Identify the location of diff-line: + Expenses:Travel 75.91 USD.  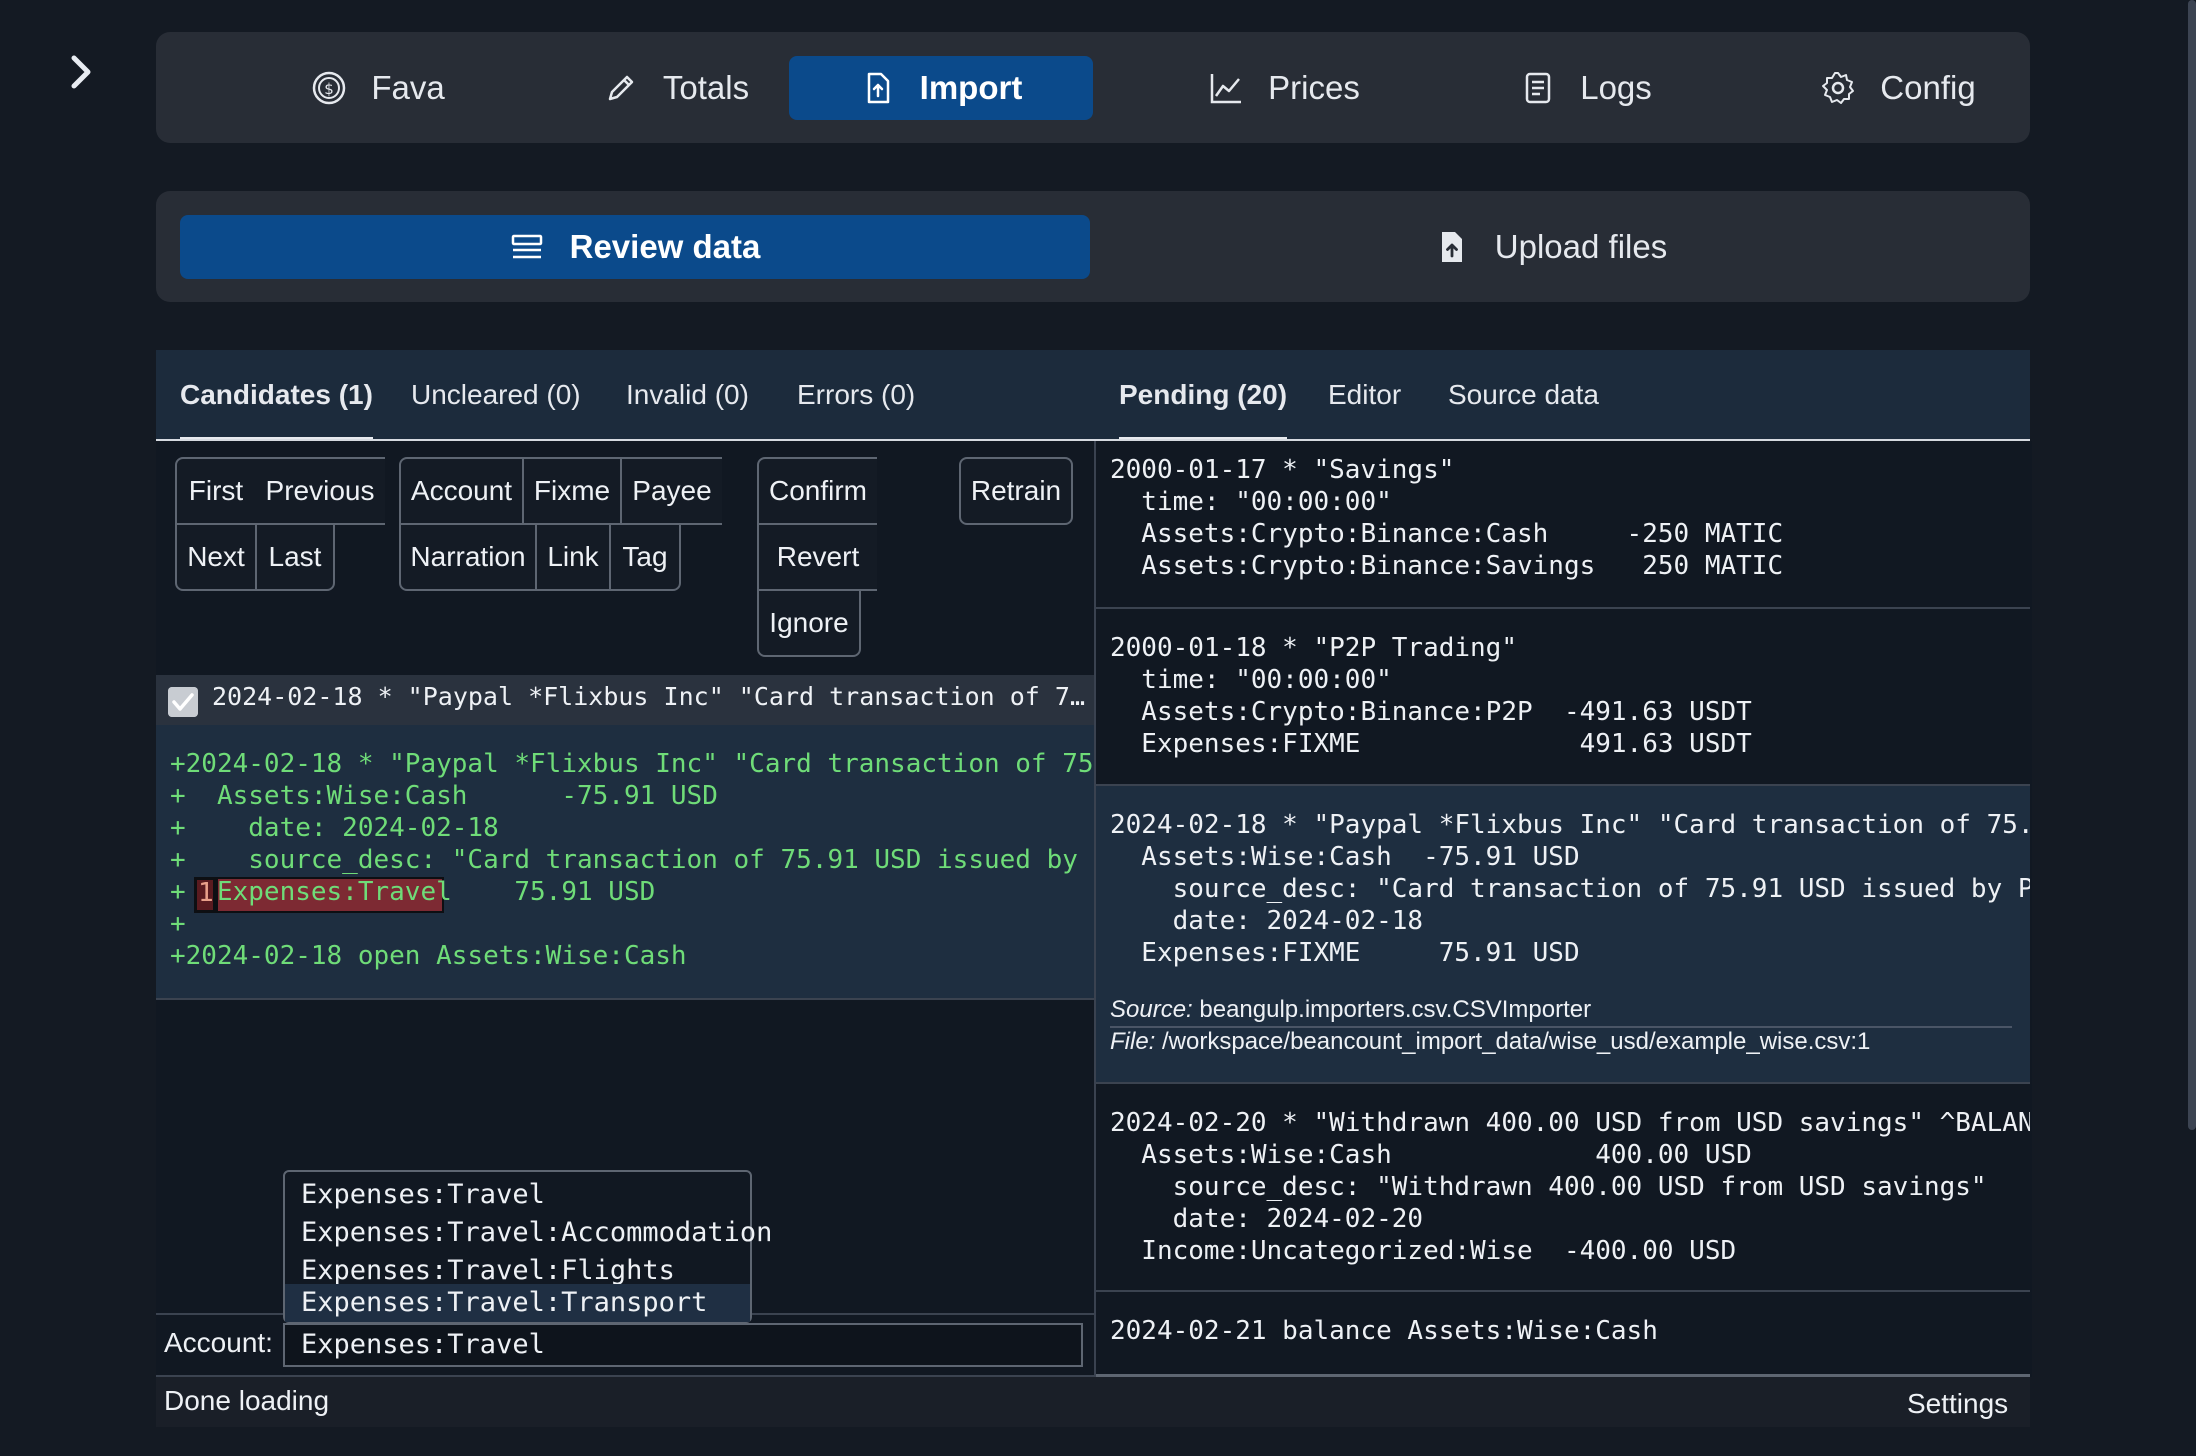
(413, 892).